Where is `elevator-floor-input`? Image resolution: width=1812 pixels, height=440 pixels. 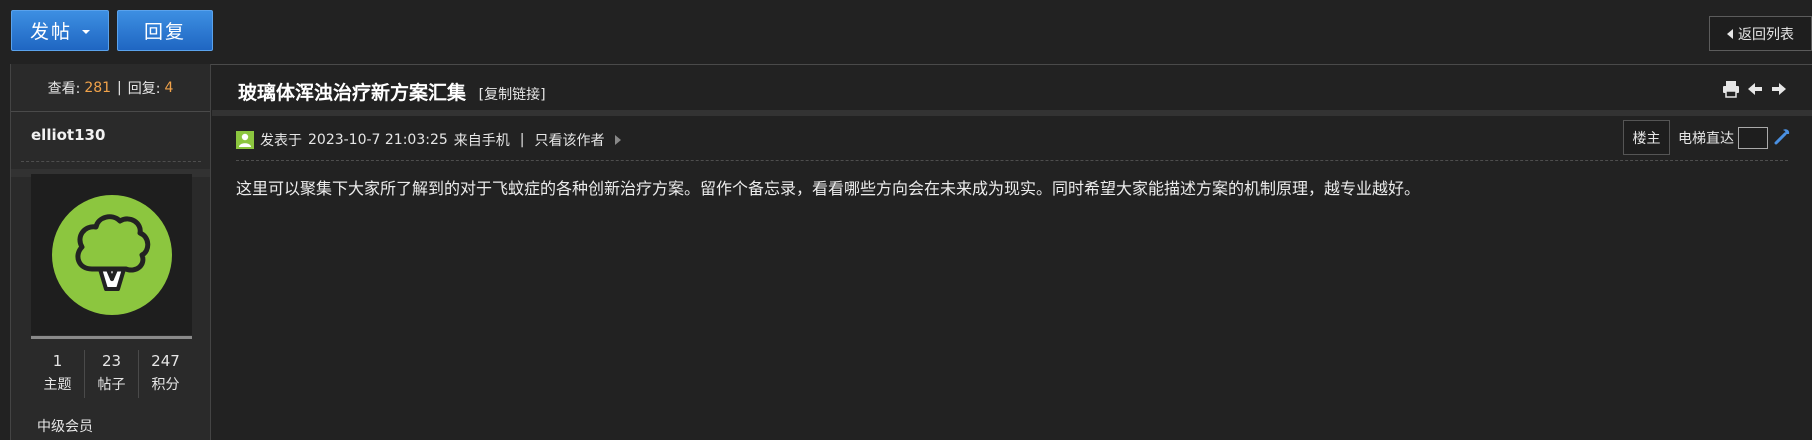 elevator-floor-input is located at coordinates (1753, 137).